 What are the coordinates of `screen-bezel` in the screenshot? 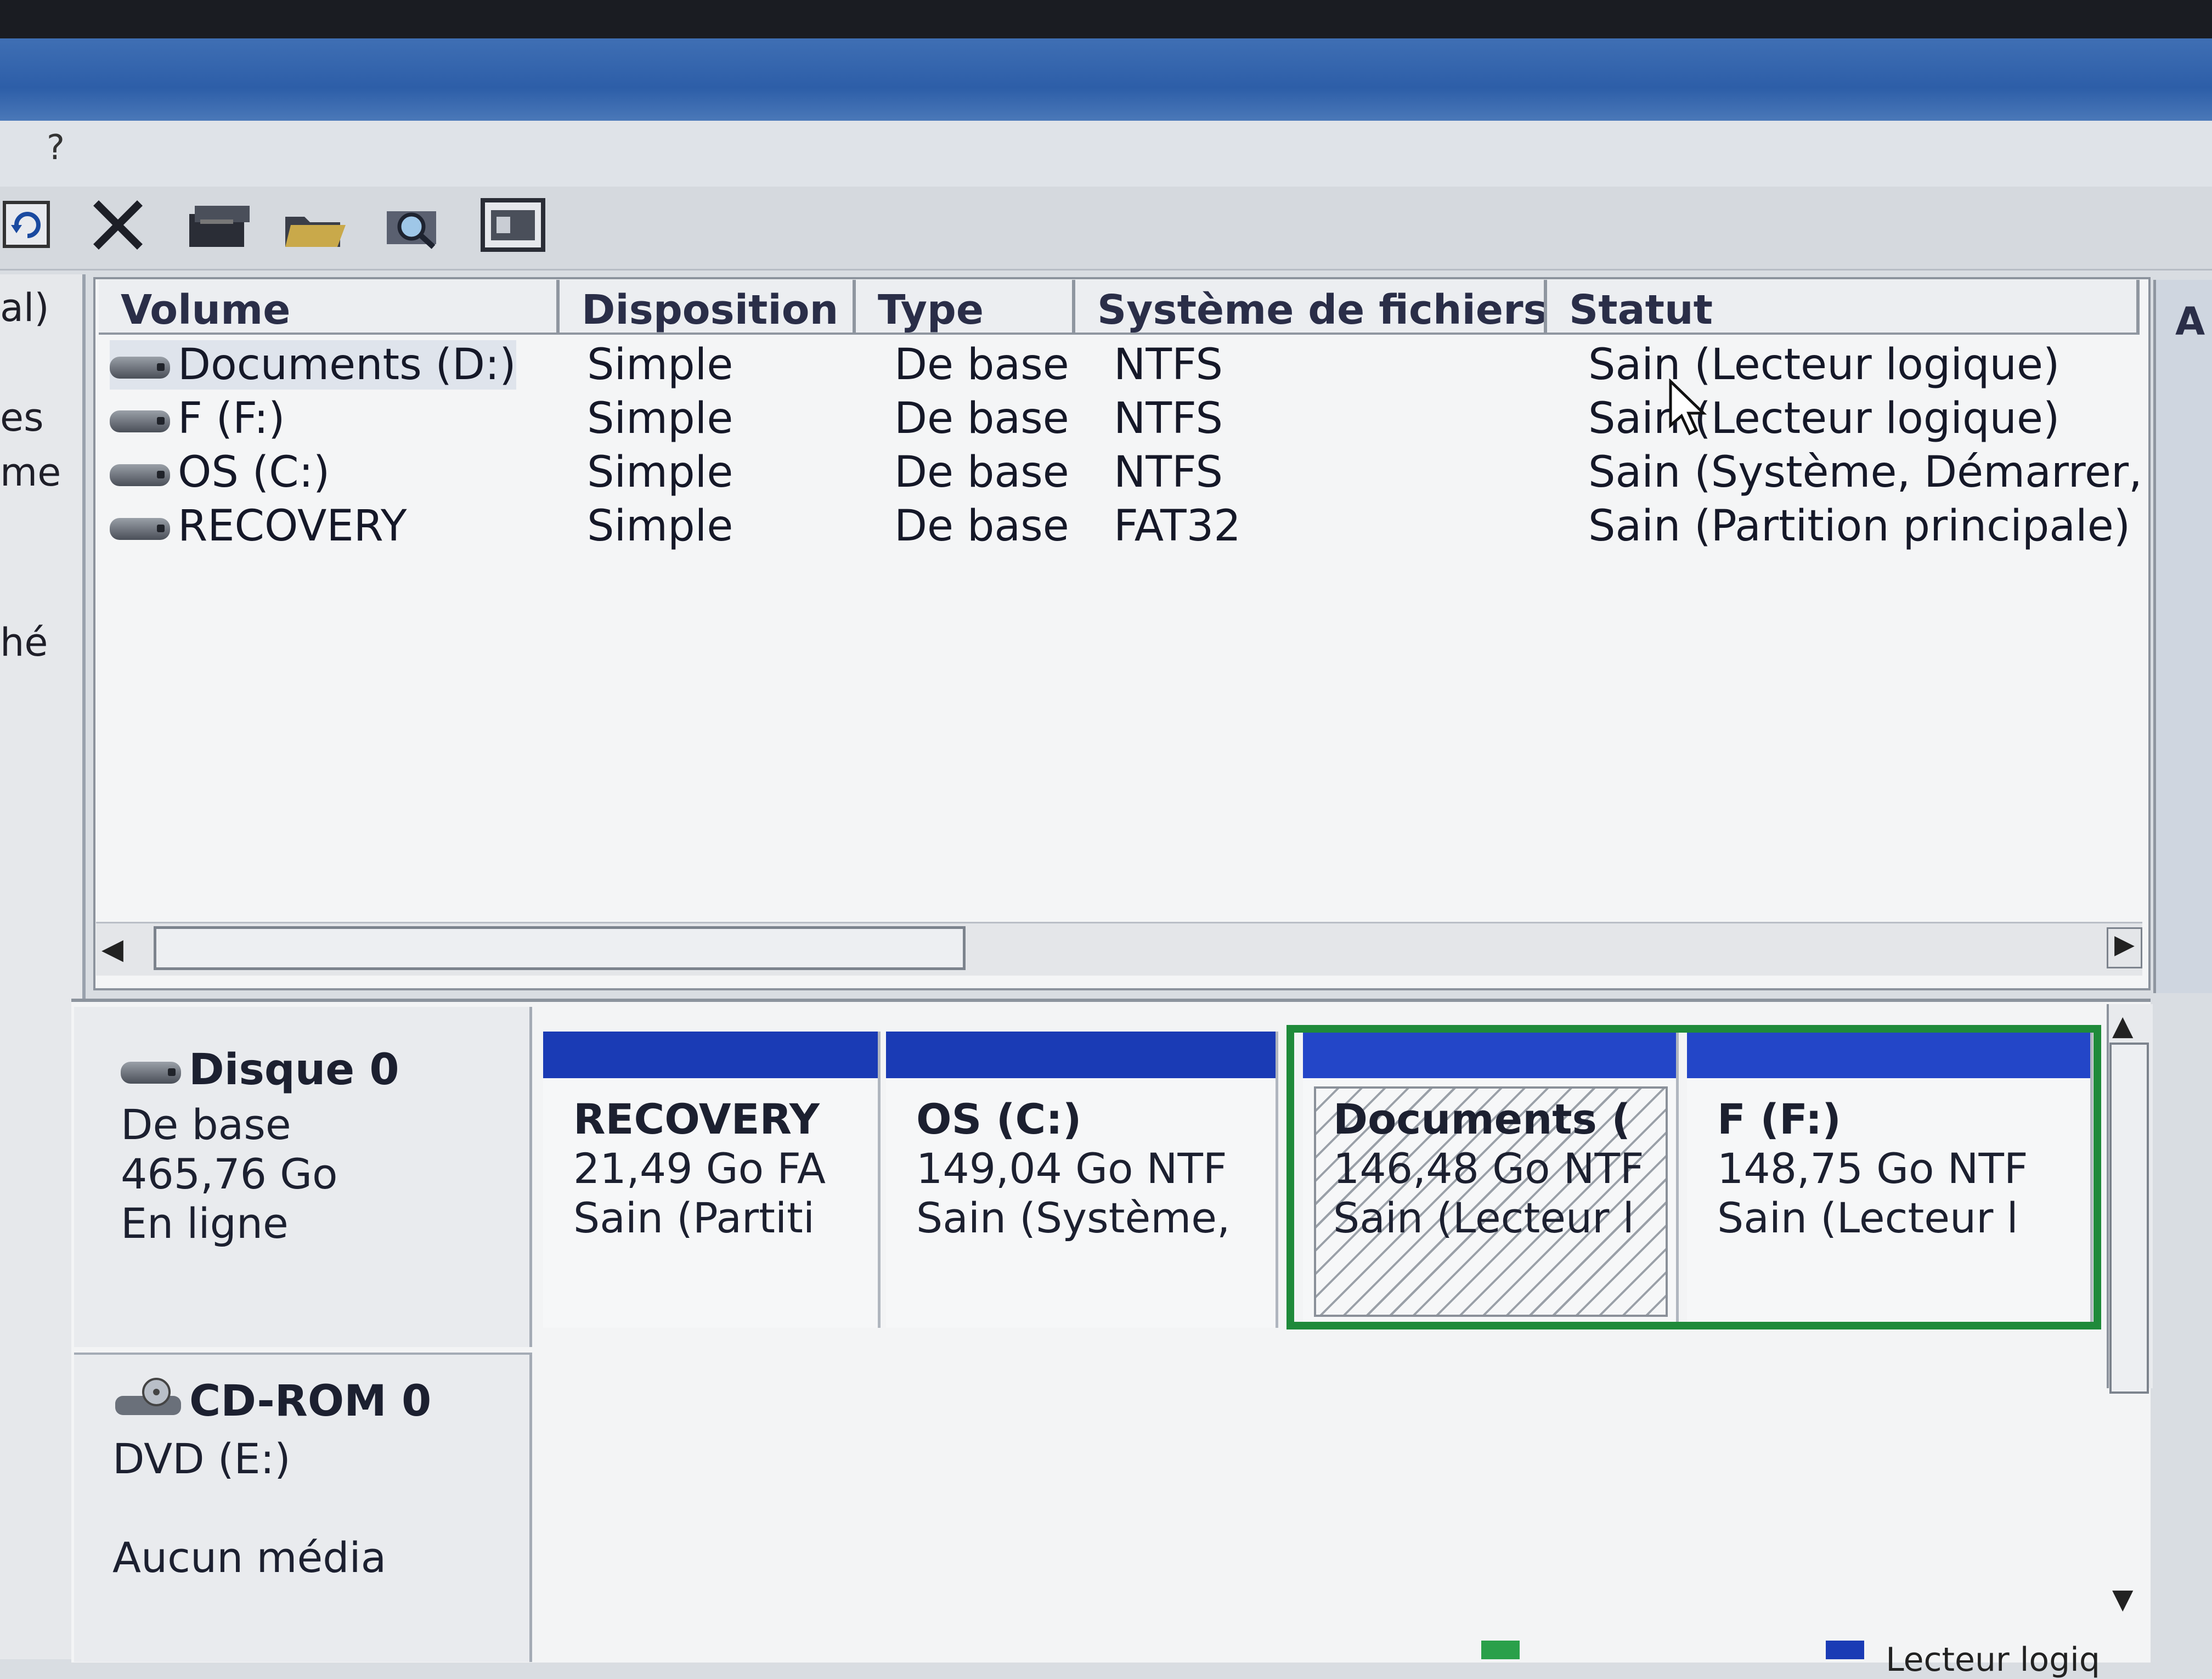 It's located at (1106, 19).